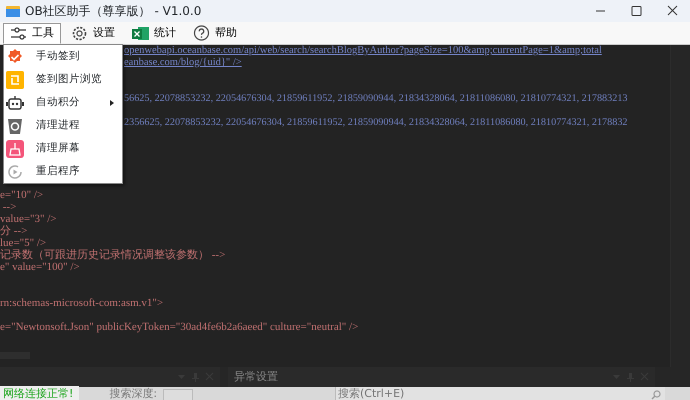 Image resolution: width=690 pixels, height=400 pixels. What do you see at coordinates (63, 171) in the screenshot?
I see `menu-item: 重启程序` at bounding box center [63, 171].